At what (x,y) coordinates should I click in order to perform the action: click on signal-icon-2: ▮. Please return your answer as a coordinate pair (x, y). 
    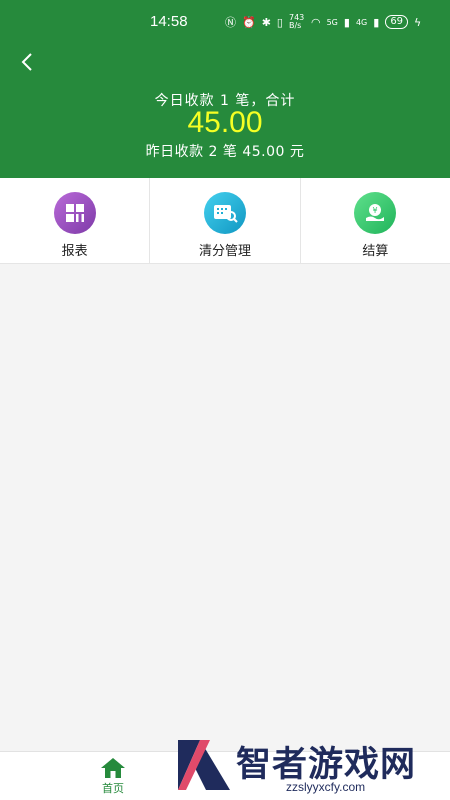
    Looking at the image, I should click on (376, 22).